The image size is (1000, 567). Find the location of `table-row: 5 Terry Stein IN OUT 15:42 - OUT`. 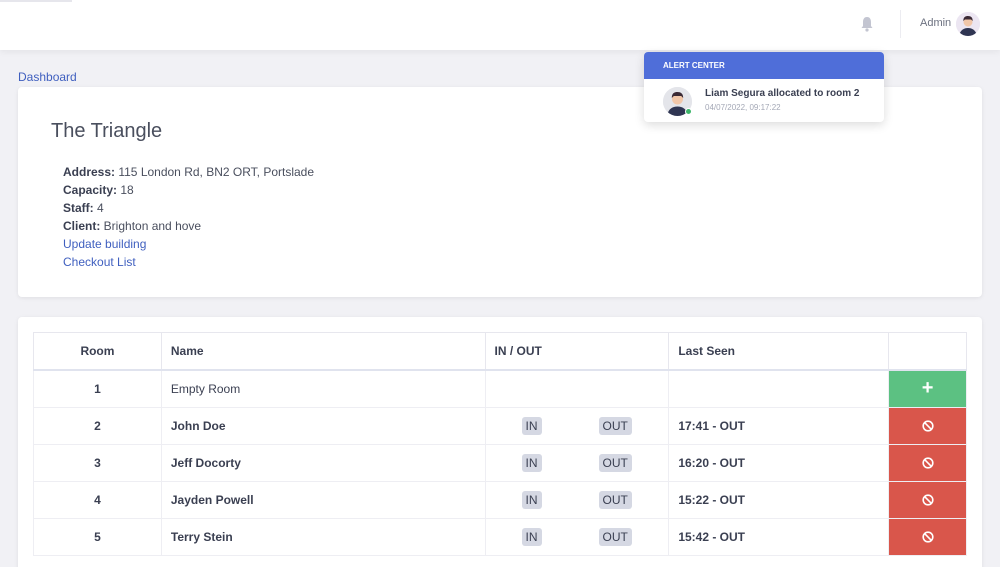

table-row: 5 Terry Stein IN OUT 15:42 - OUT is located at coordinates (500, 536).